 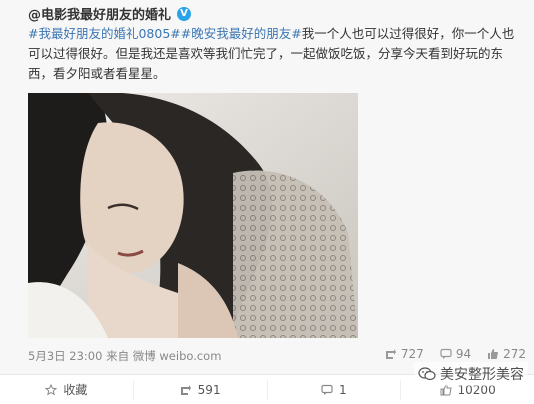 I want to click on like-count: 272, so click(x=514, y=354).